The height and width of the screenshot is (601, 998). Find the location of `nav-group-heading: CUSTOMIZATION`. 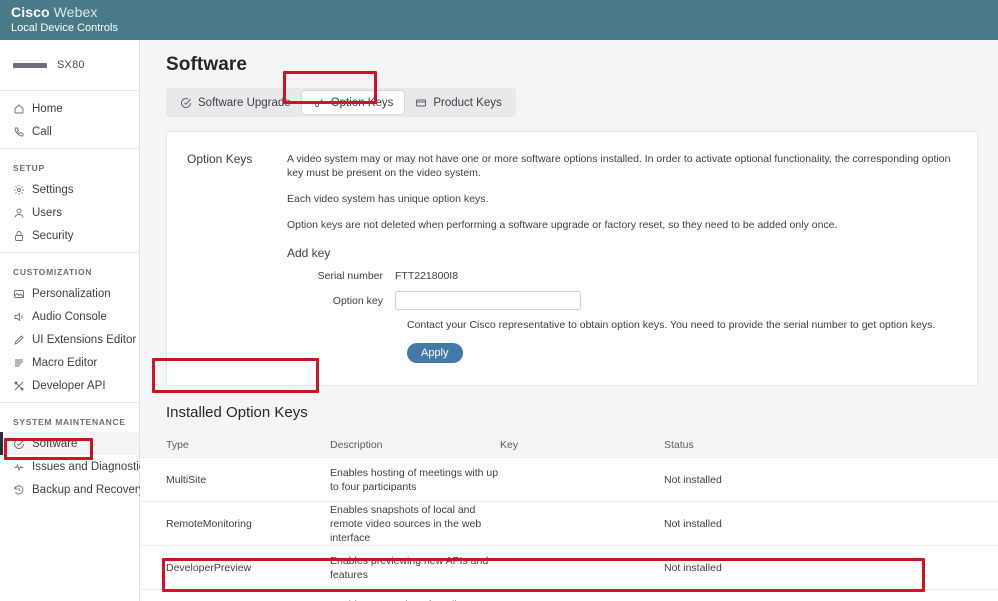

nav-group-heading: CUSTOMIZATION is located at coordinates (53, 272).